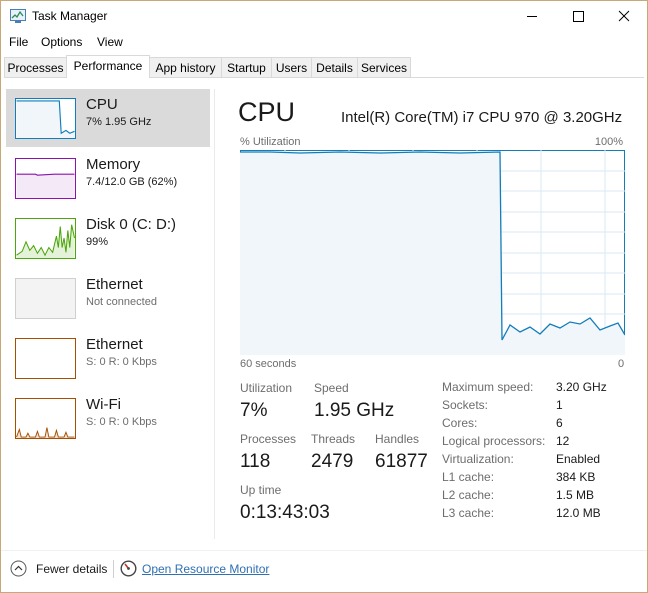 This screenshot has width=648, height=593. I want to click on footer-divider, so click(324, 550).